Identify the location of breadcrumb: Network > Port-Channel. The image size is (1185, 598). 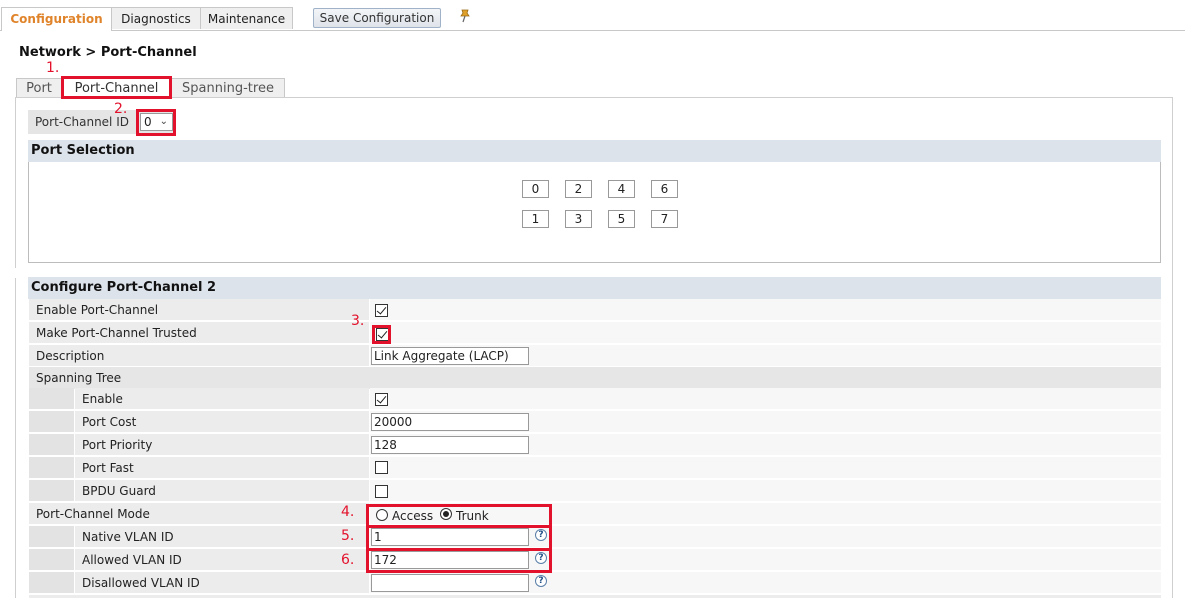
(108, 52).